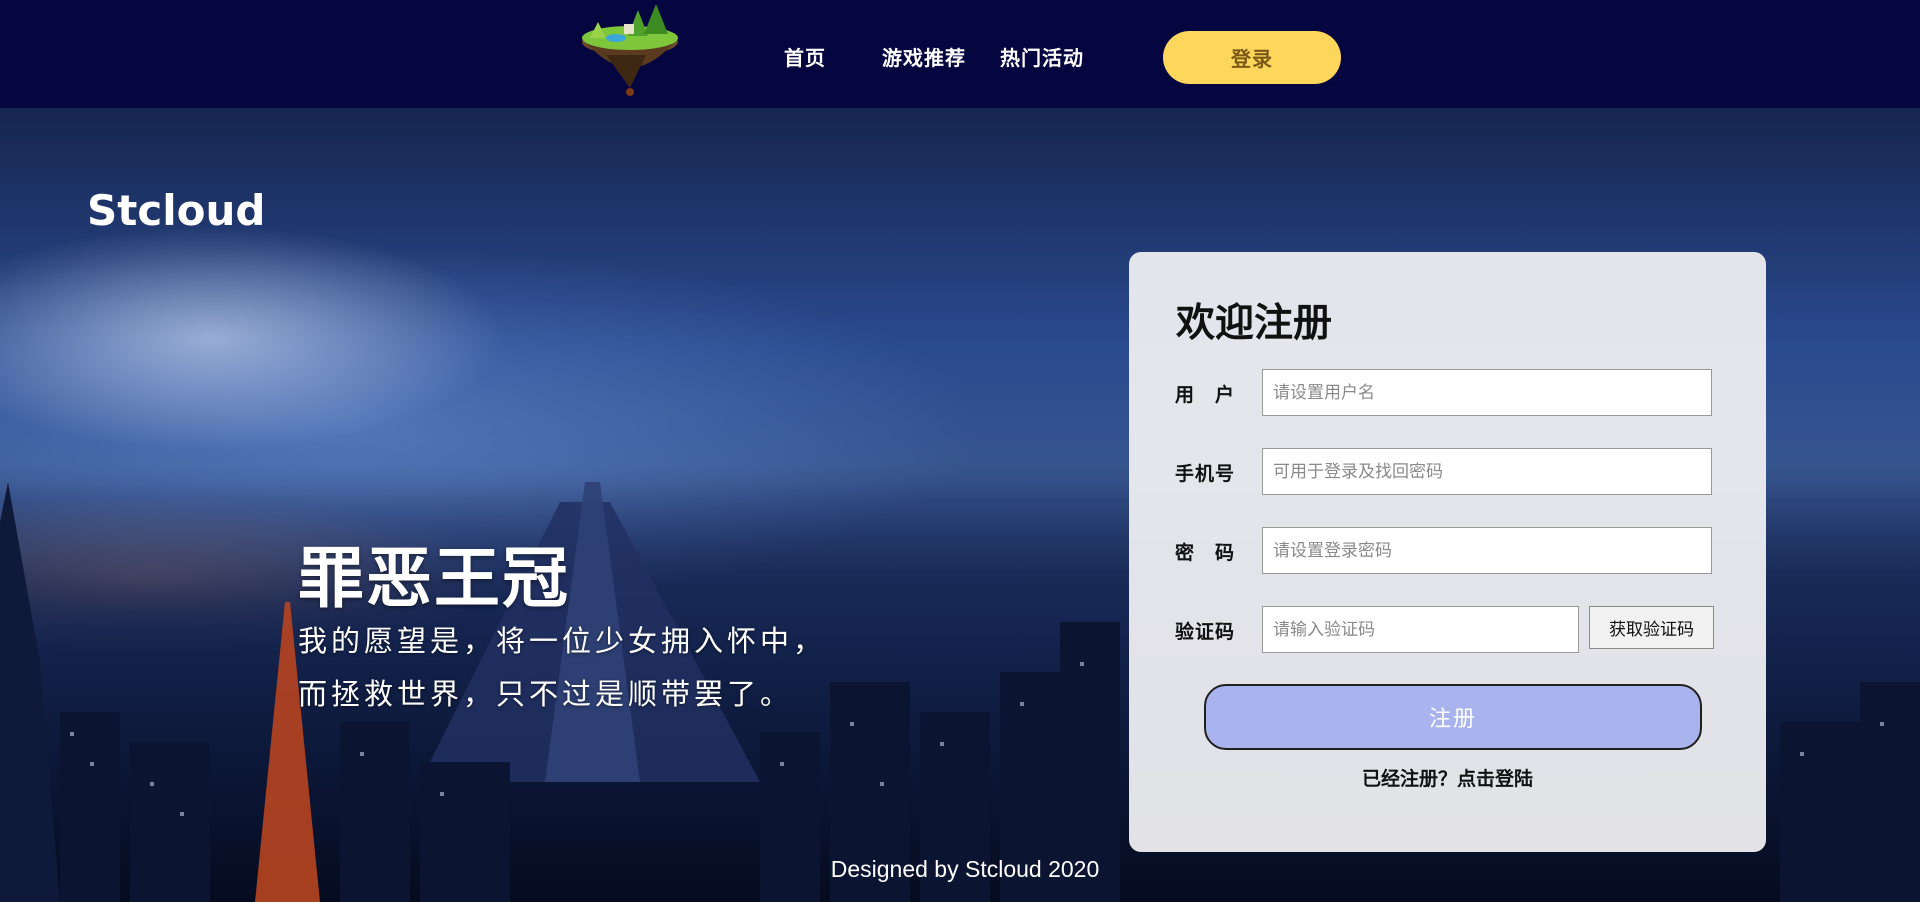 The height and width of the screenshot is (902, 1920). I want to click on top-nav: 首页 游戏推荐 热门活动 登录, so click(960, 54).